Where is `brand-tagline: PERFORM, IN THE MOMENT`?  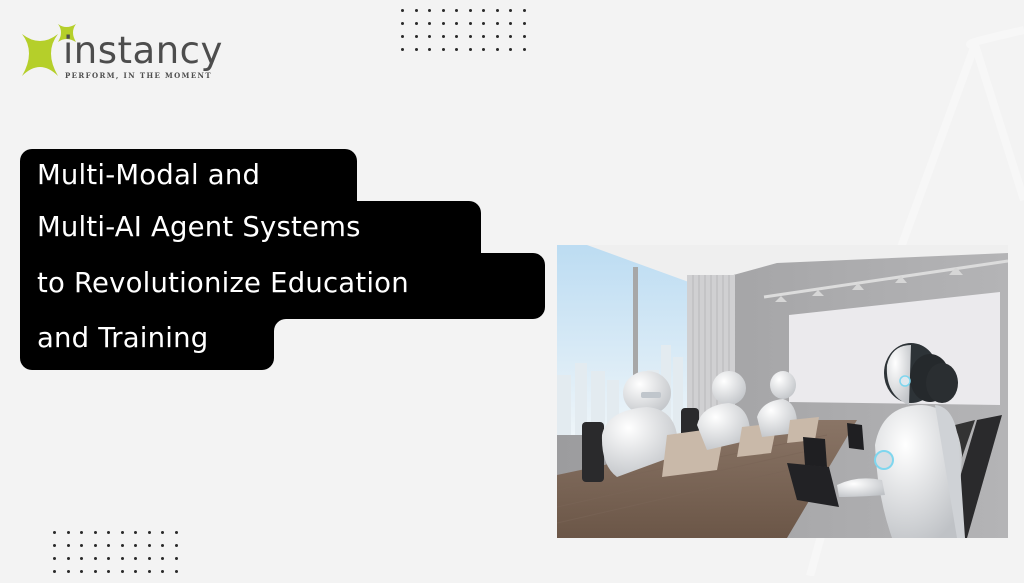 brand-tagline: PERFORM, IN THE MOMENT is located at coordinates (138, 75).